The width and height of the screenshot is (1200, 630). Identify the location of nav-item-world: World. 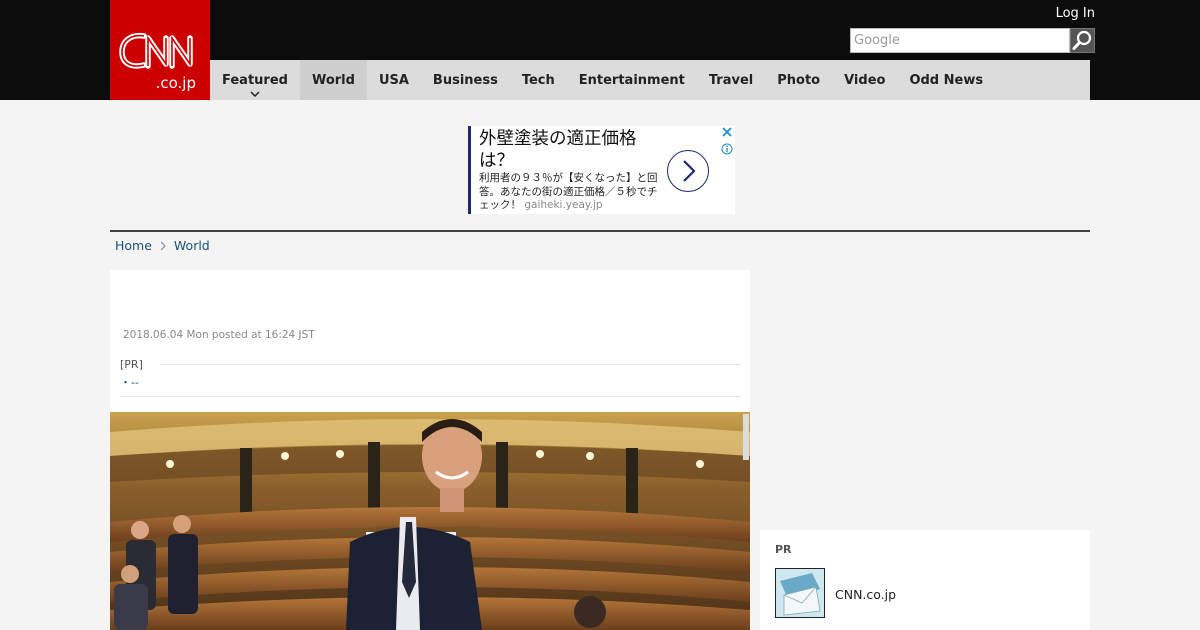
(333, 80).